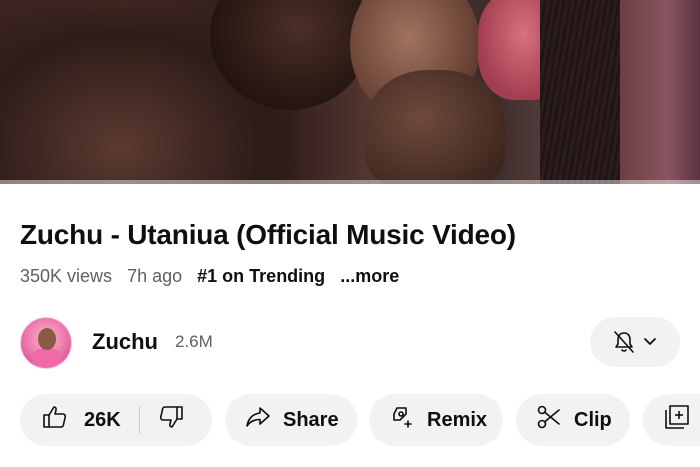  What do you see at coordinates (311, 419) in the screenshot?
I see `share-label: Share` at bounding box center [311, 419].